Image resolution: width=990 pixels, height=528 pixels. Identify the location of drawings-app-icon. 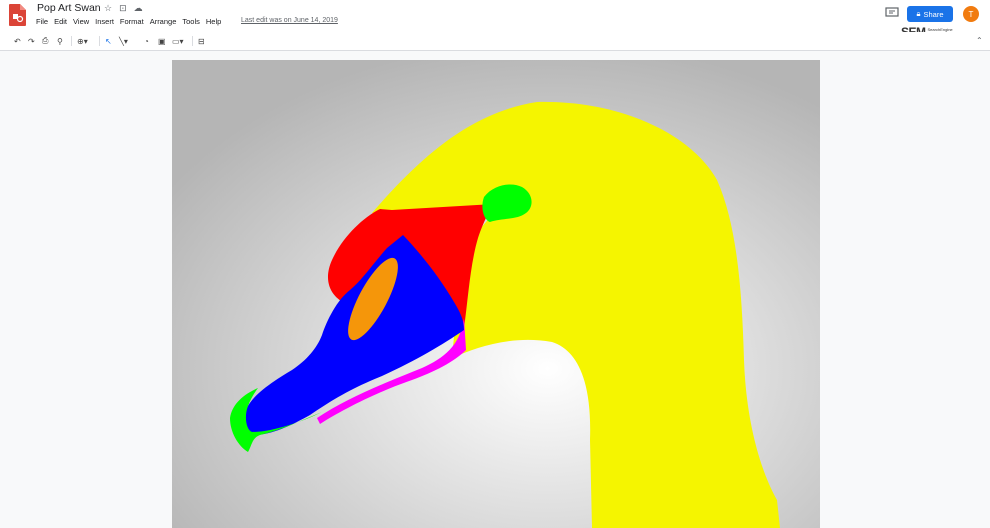
(17, 15).